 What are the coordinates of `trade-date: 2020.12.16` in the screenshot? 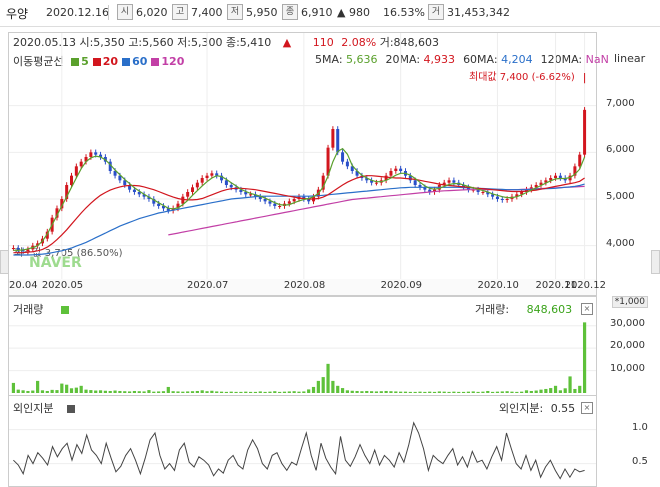 It's located at (77, 12).